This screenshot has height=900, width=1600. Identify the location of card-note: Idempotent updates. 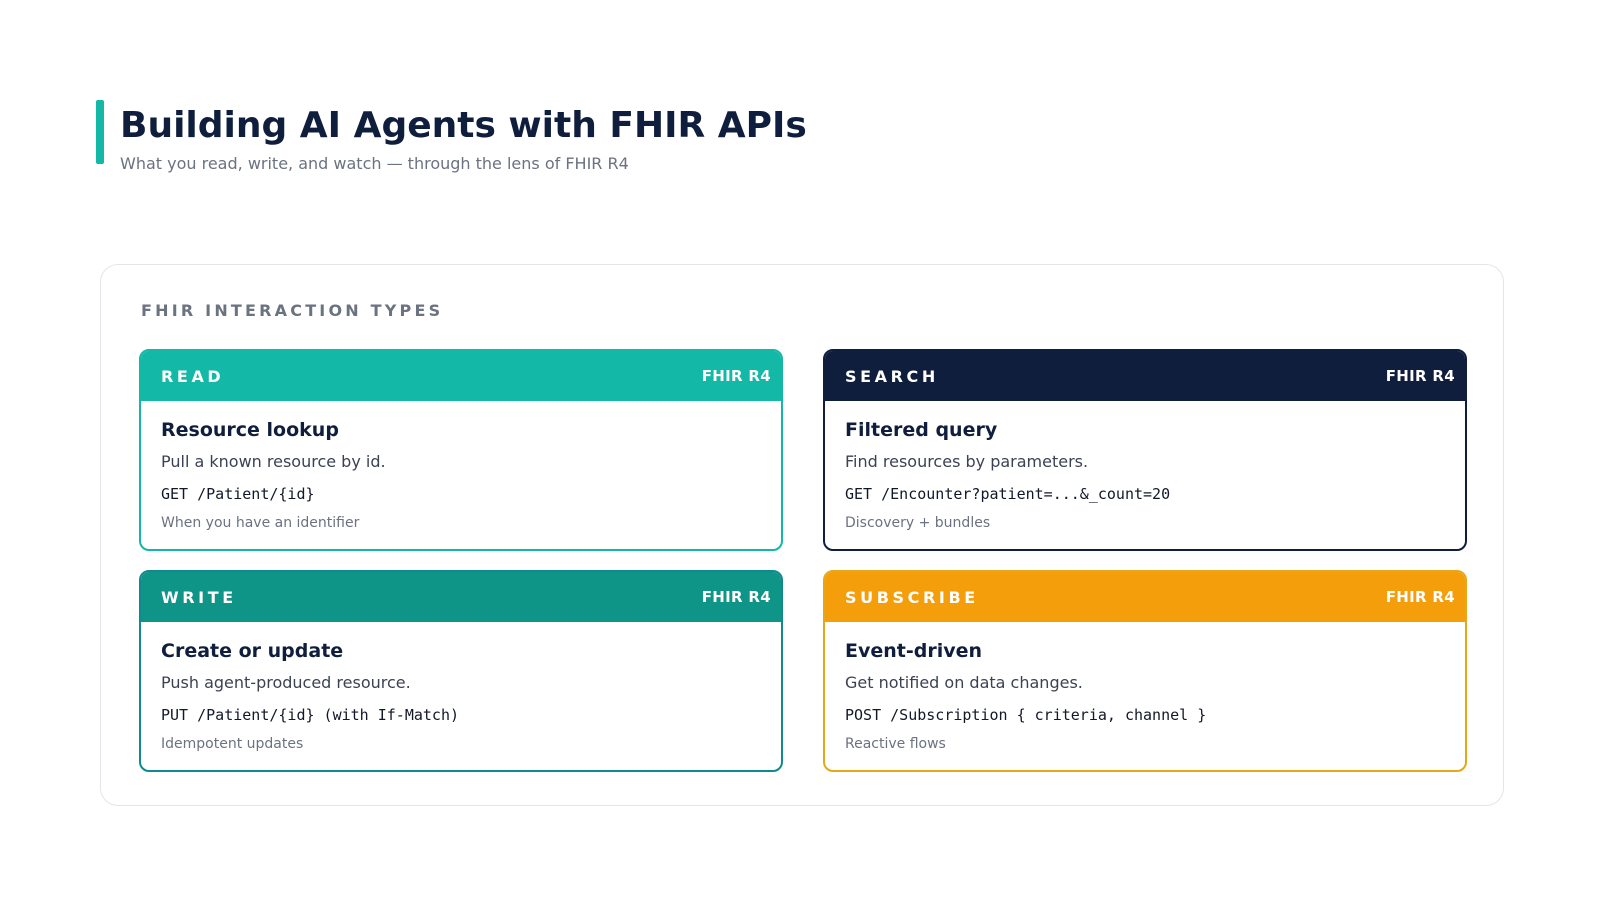
(232, 744).